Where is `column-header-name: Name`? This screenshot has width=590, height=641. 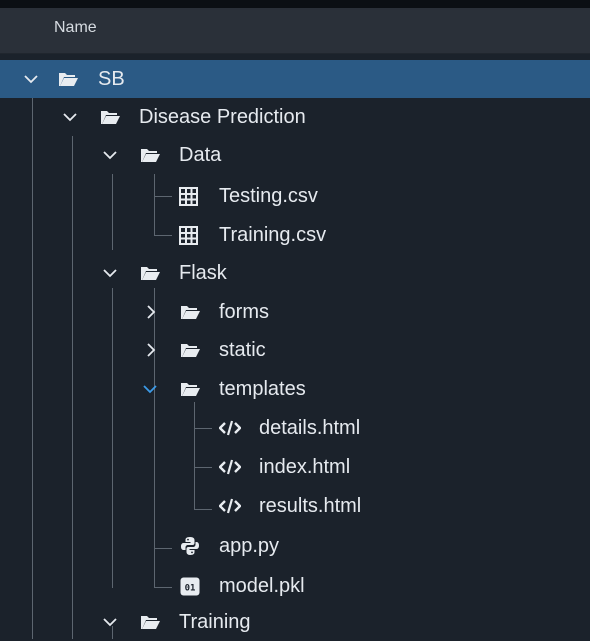 column-header-name: Name is located at coordinates (75, 27).